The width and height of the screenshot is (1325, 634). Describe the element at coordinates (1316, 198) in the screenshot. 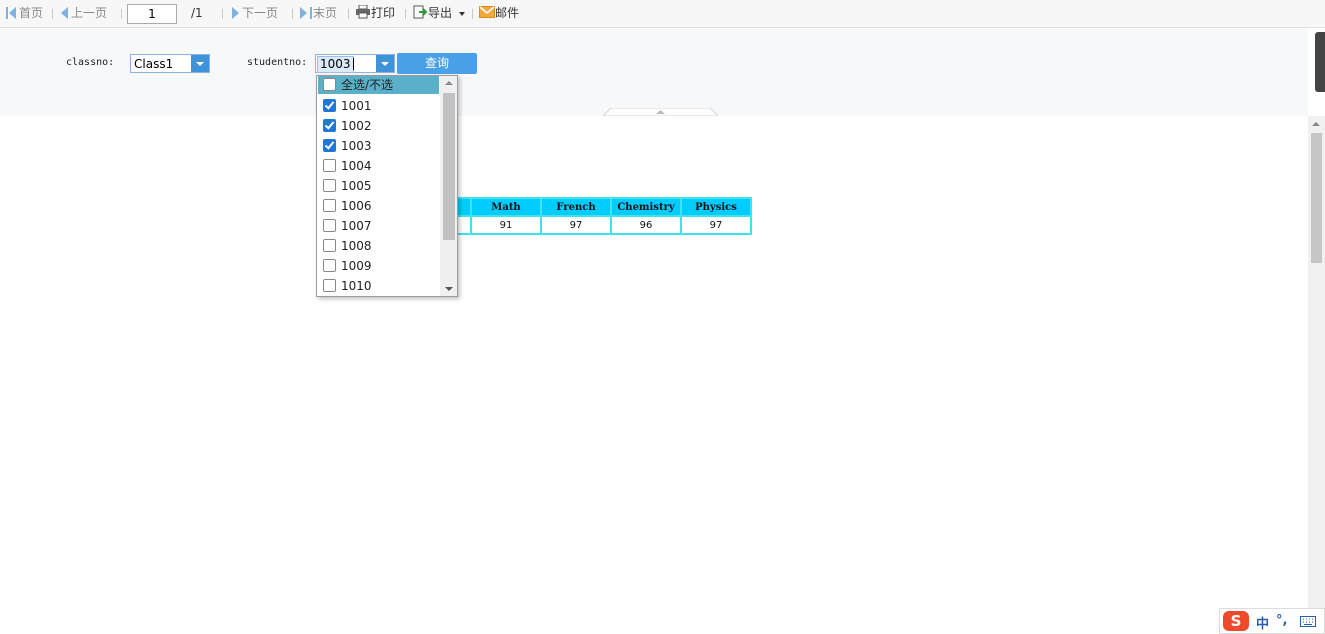

I see `page-scrollbar-thumb` at that location.